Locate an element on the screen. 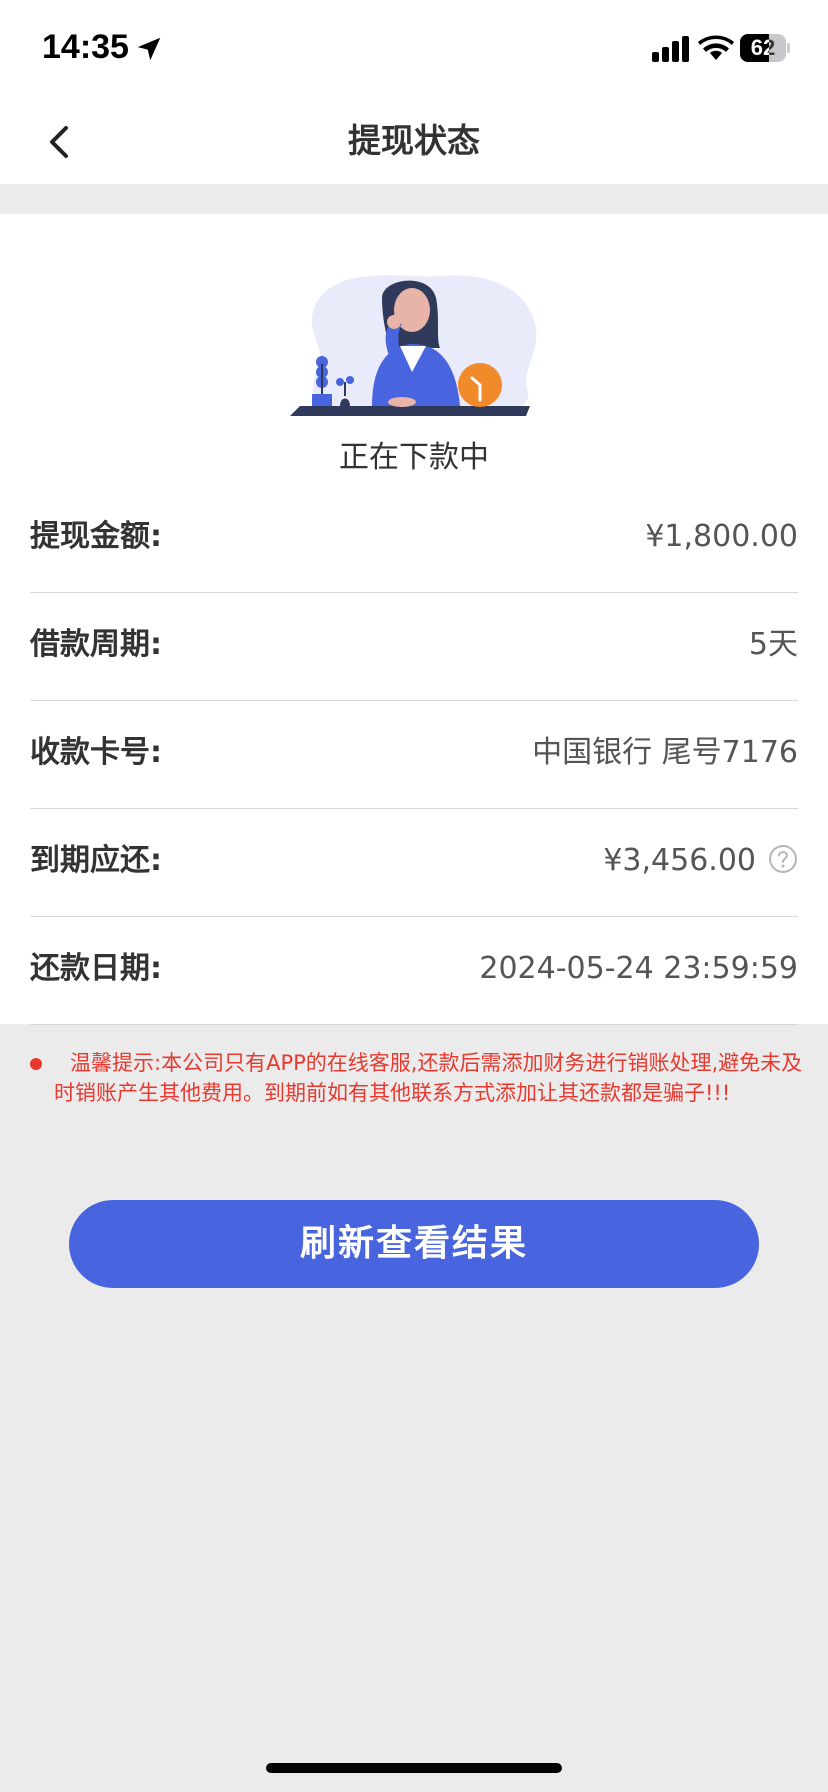  detail-row-repay-date: 还款日期: 2024-05-24 23:59:59 is located at coordinates (414, 970).